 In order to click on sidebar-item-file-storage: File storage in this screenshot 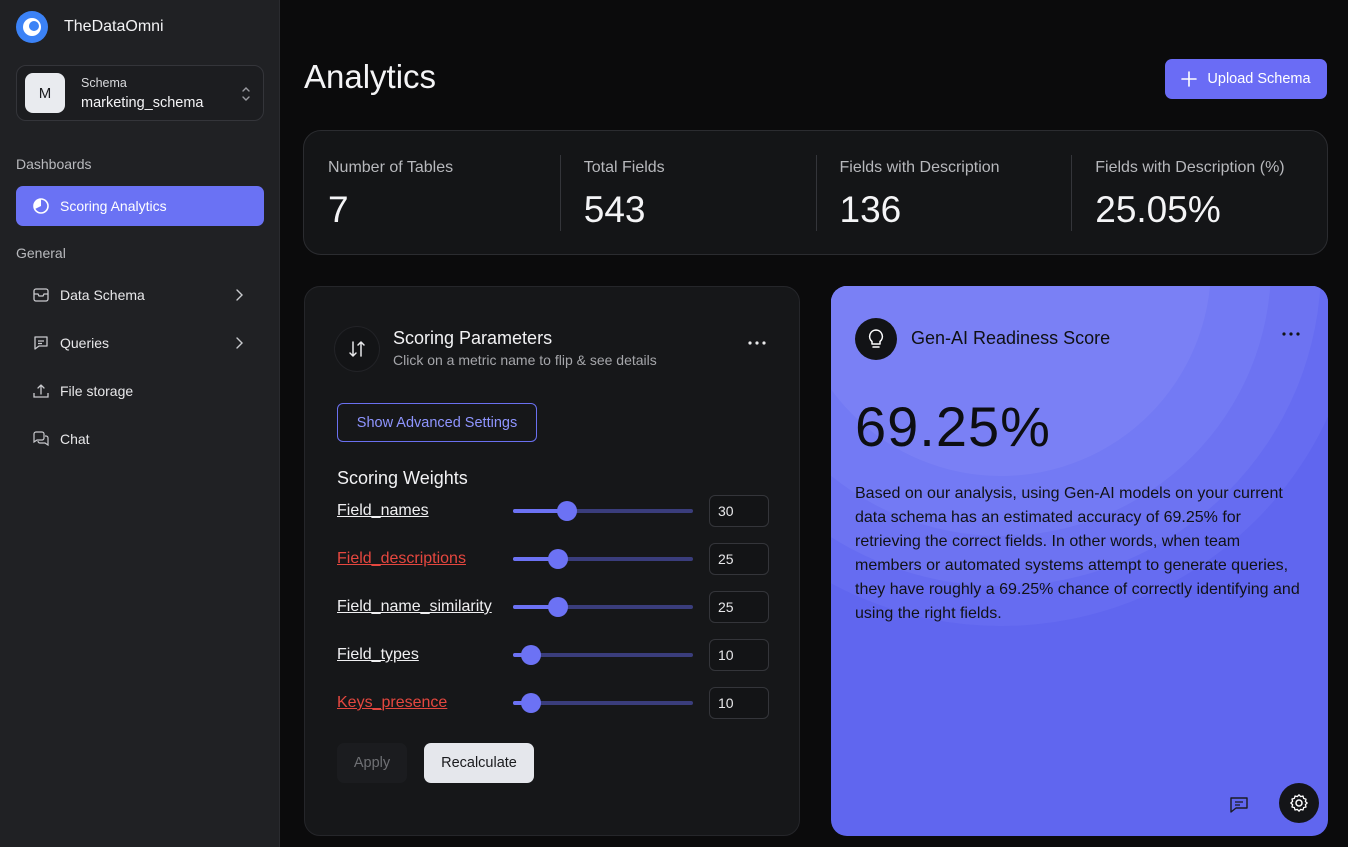, I will do `click(140, 391)`.